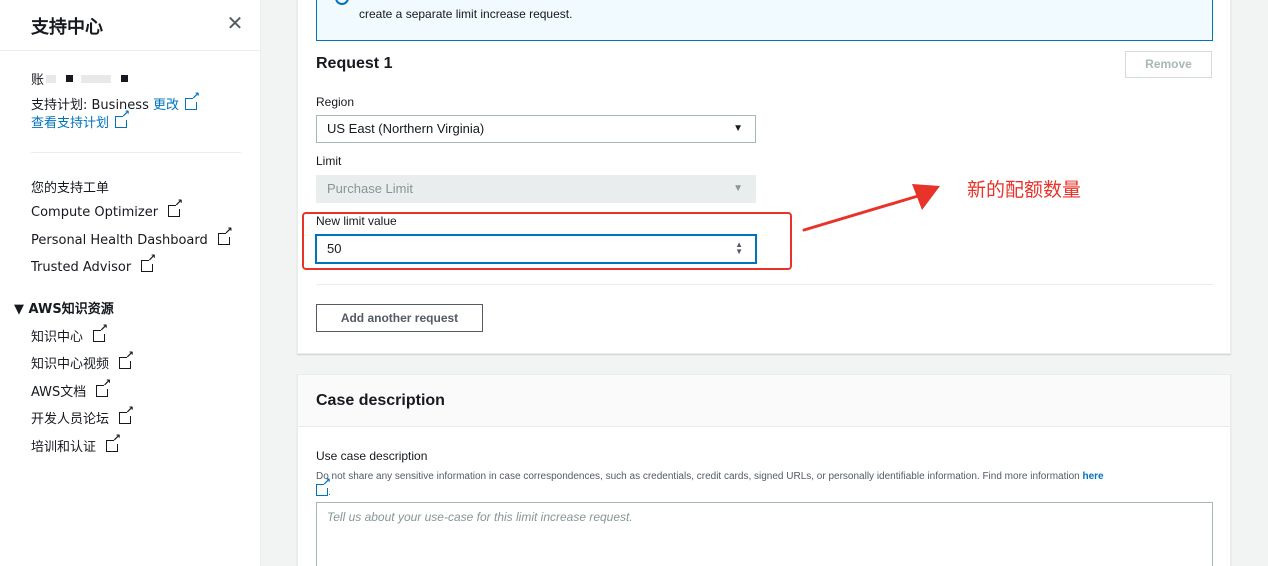 The height and width of the screenshot is (566, 1268). What do you see at coordinates (536, 189) in the screenshot?
I see `limit-select: Purchase Limit ▼` at bounding box center [536, 189].